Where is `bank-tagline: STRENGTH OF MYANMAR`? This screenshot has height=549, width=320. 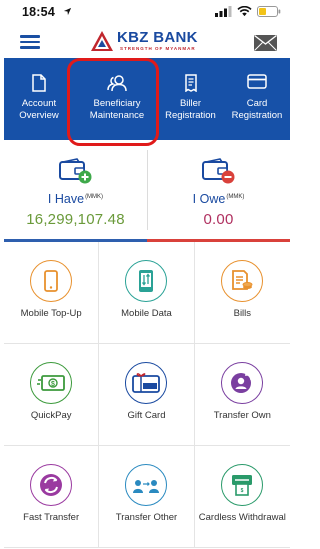
bank-tagline: STRENGTH OF MYANMAR is located at coordinates (158, 48).